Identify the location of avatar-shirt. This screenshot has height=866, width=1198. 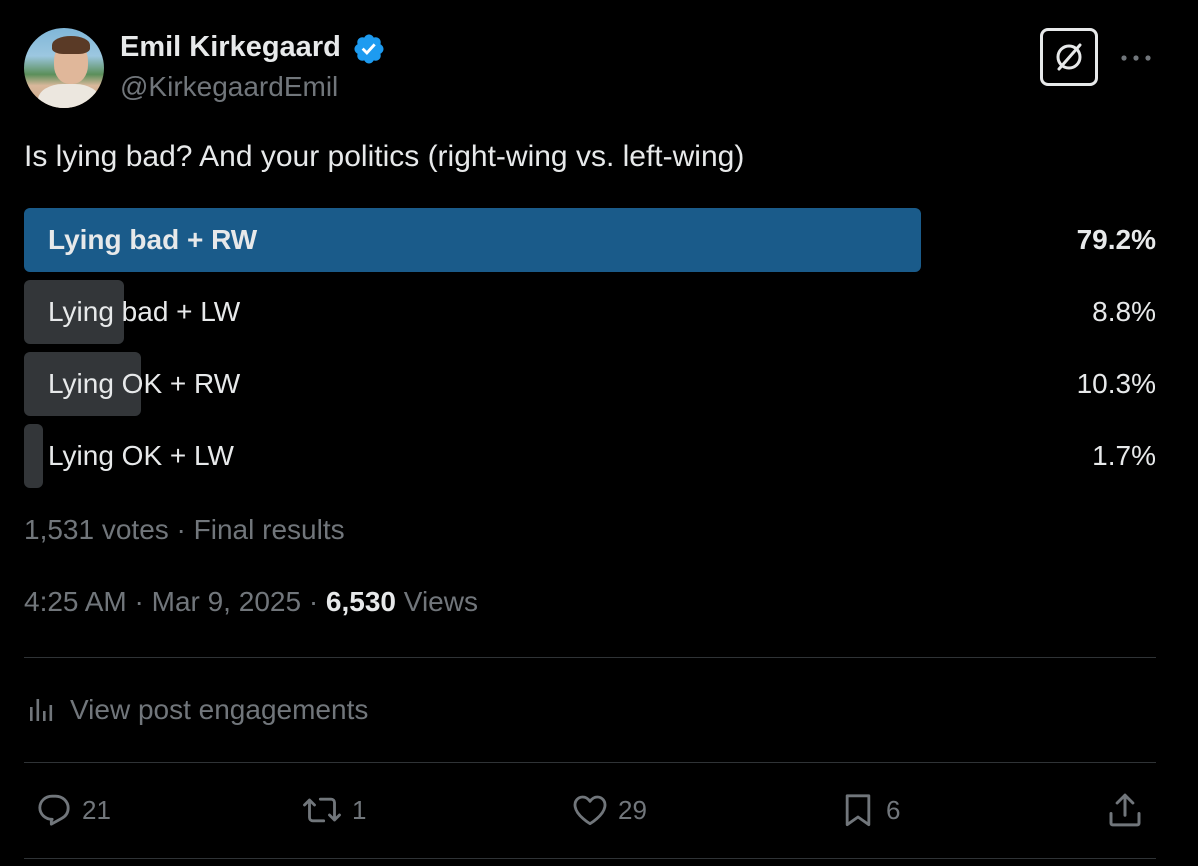
(69, 96).